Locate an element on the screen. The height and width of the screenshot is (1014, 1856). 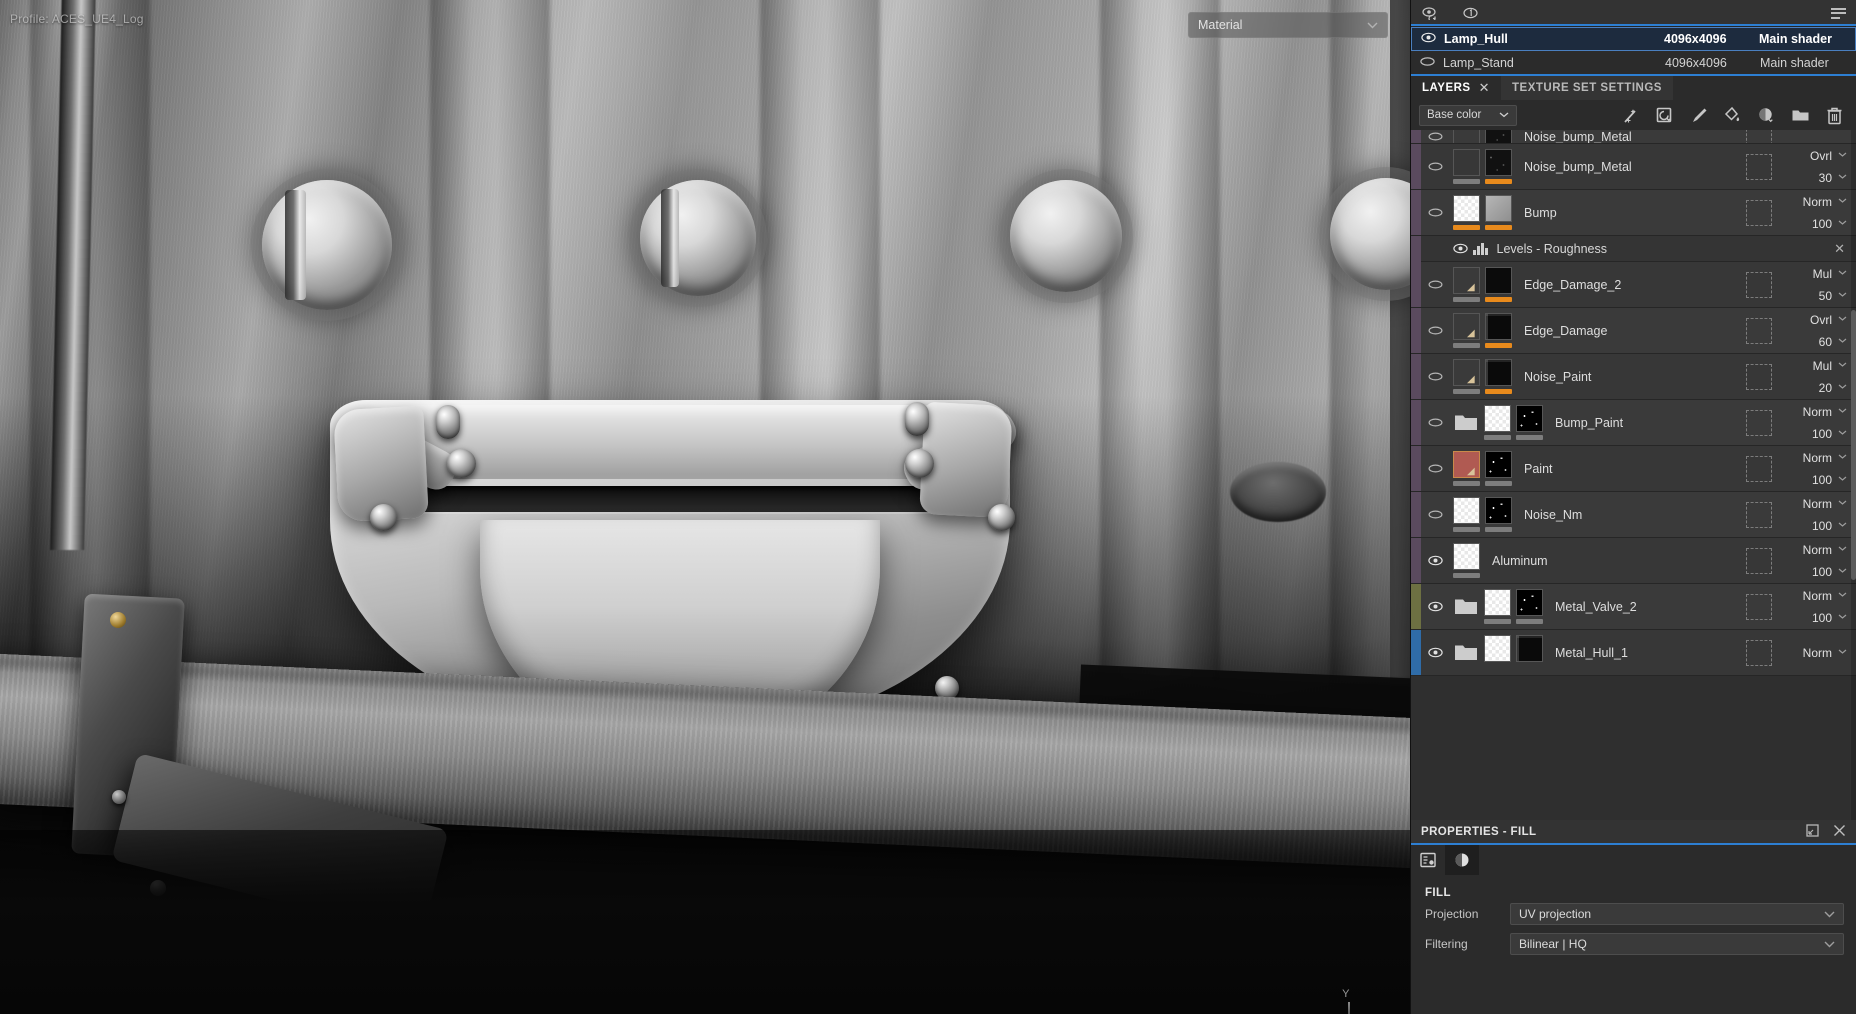
number-one-icon is located at coordinates (1470, 13).